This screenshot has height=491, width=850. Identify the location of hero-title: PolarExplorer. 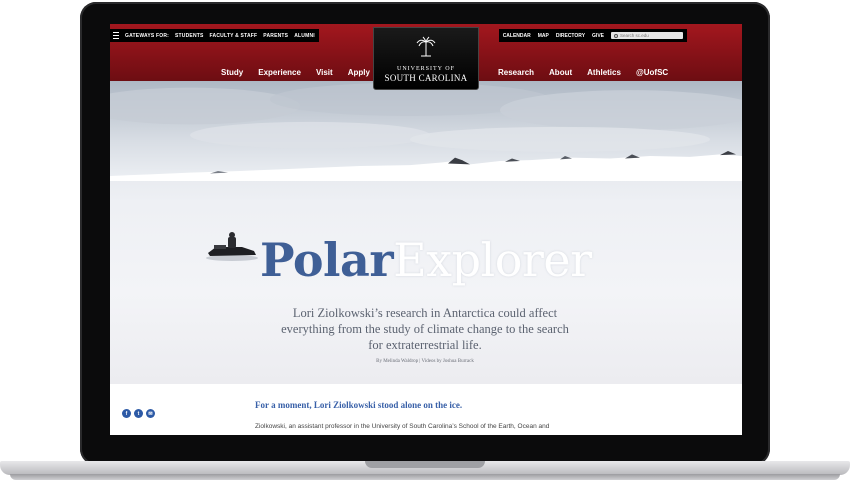
(426, 260).